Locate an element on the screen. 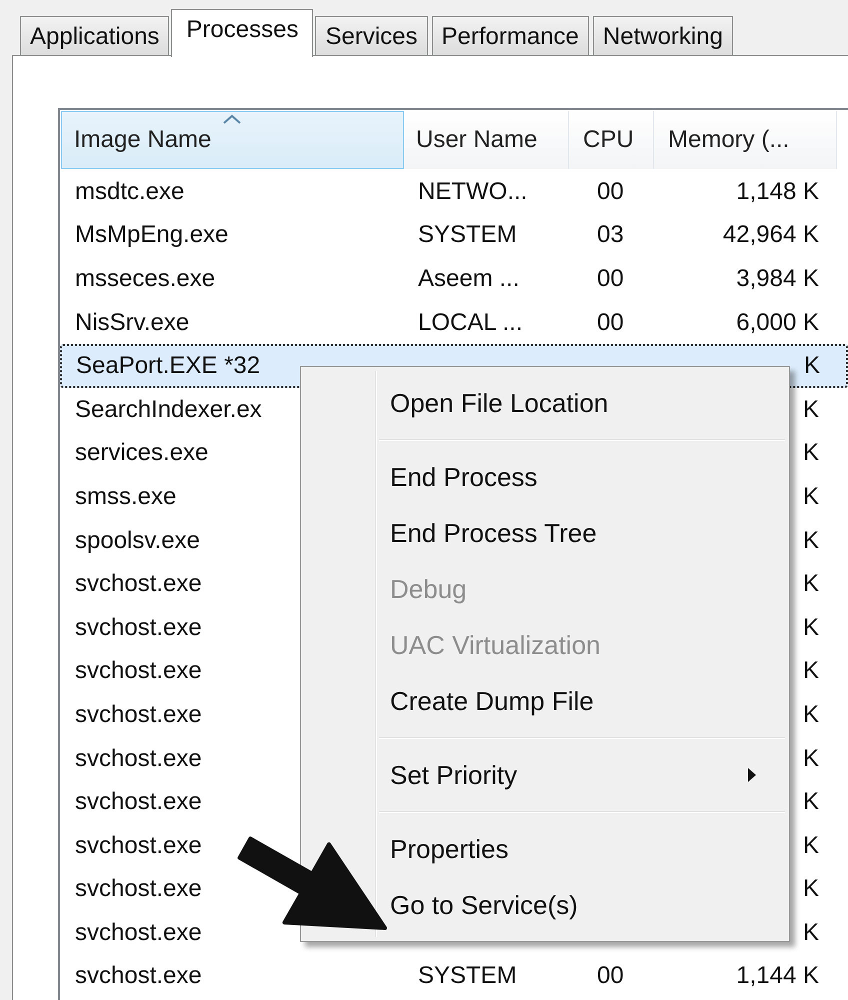 Image resolution: width=848 pixels, height=1000 pixels. menu-item: Create Dump File is located at coordinates (492, 701).